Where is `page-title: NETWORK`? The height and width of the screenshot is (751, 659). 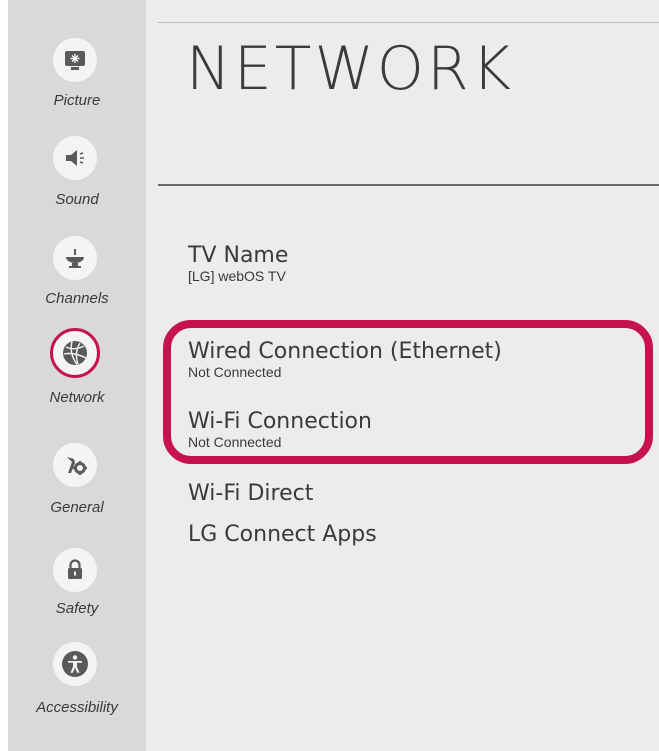
page-title: NETWORK is located at coordinates (350, 69).